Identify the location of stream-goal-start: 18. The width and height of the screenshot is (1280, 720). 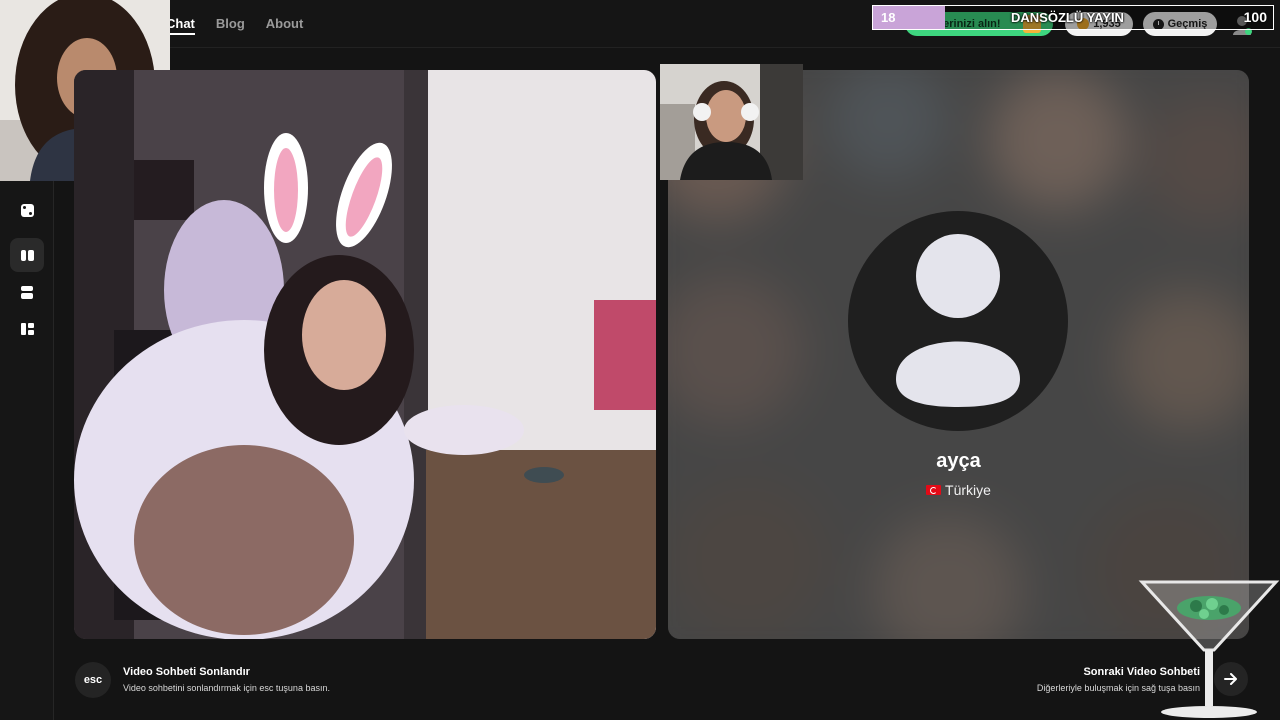
(888, 17).